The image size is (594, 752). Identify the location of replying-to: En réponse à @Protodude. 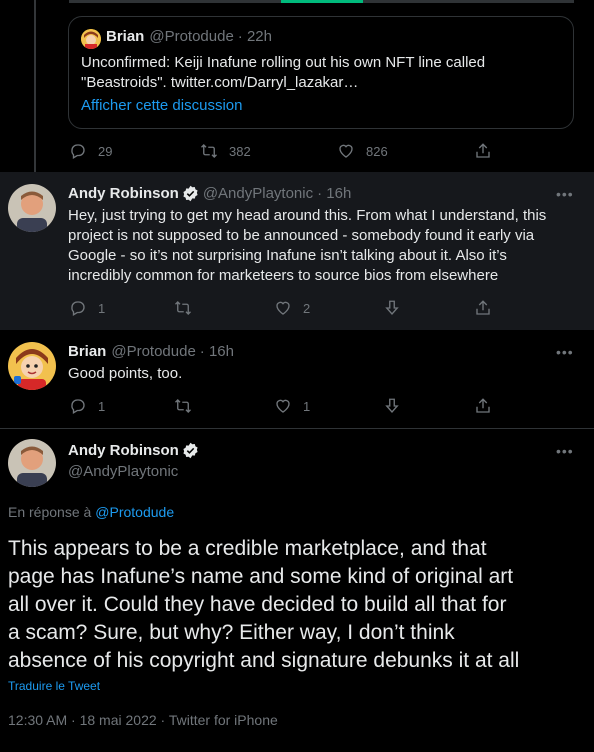
(91, 512).